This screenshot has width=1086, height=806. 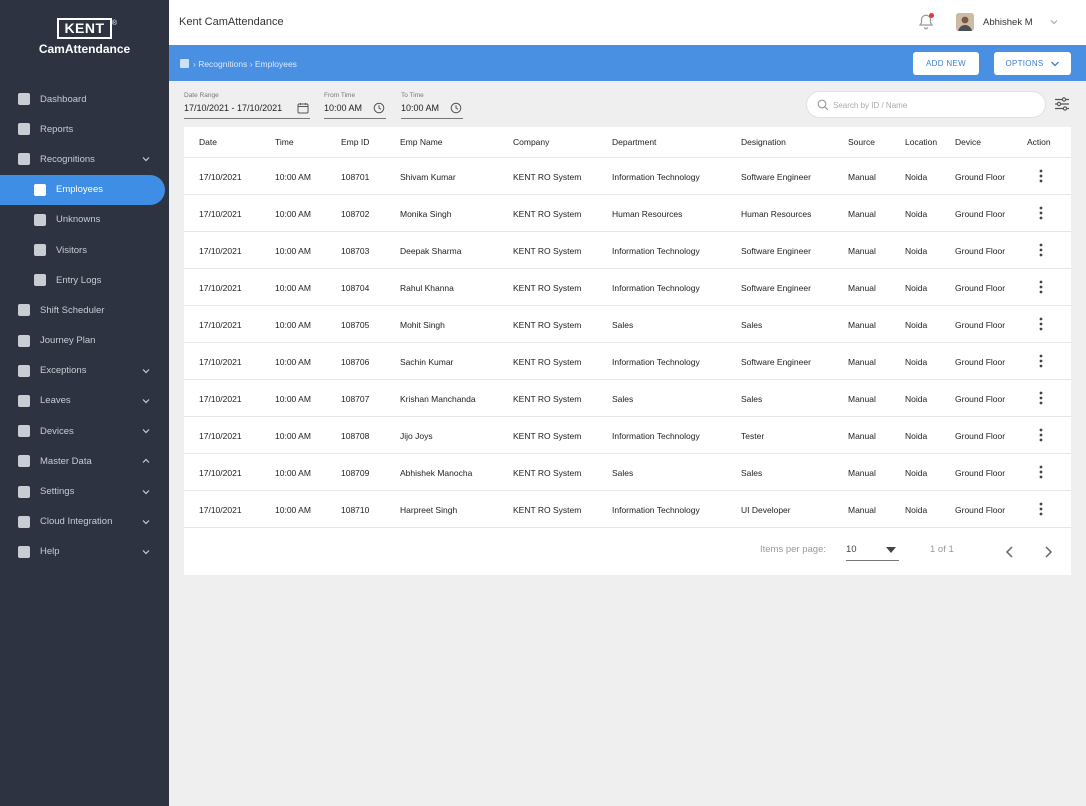 I want to click on sidebar-item-label: Help, so click(x=50, y=552).